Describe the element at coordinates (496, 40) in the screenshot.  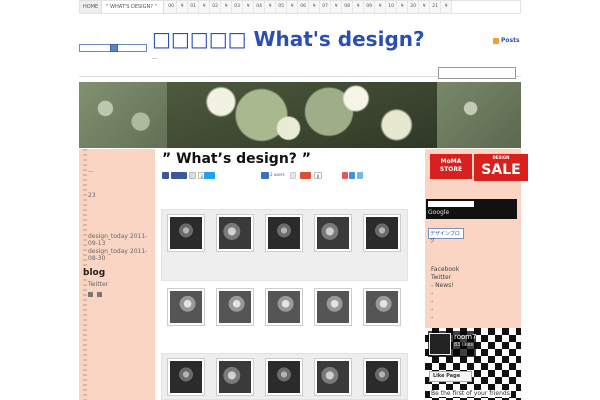
I see `rss-icon` at that location.